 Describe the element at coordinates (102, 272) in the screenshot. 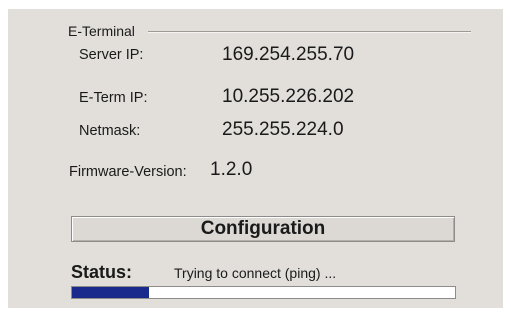

I see `status-label: Status:` at that location.